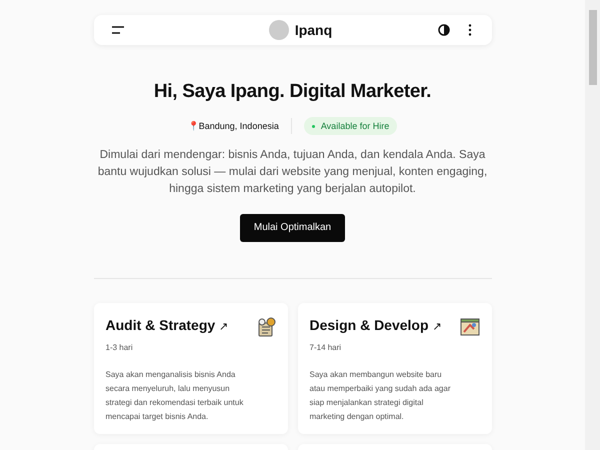  Describe the element at coordinates (326, 347) in the screenshot. I see `service-duration: 7-14 hari` at that location.